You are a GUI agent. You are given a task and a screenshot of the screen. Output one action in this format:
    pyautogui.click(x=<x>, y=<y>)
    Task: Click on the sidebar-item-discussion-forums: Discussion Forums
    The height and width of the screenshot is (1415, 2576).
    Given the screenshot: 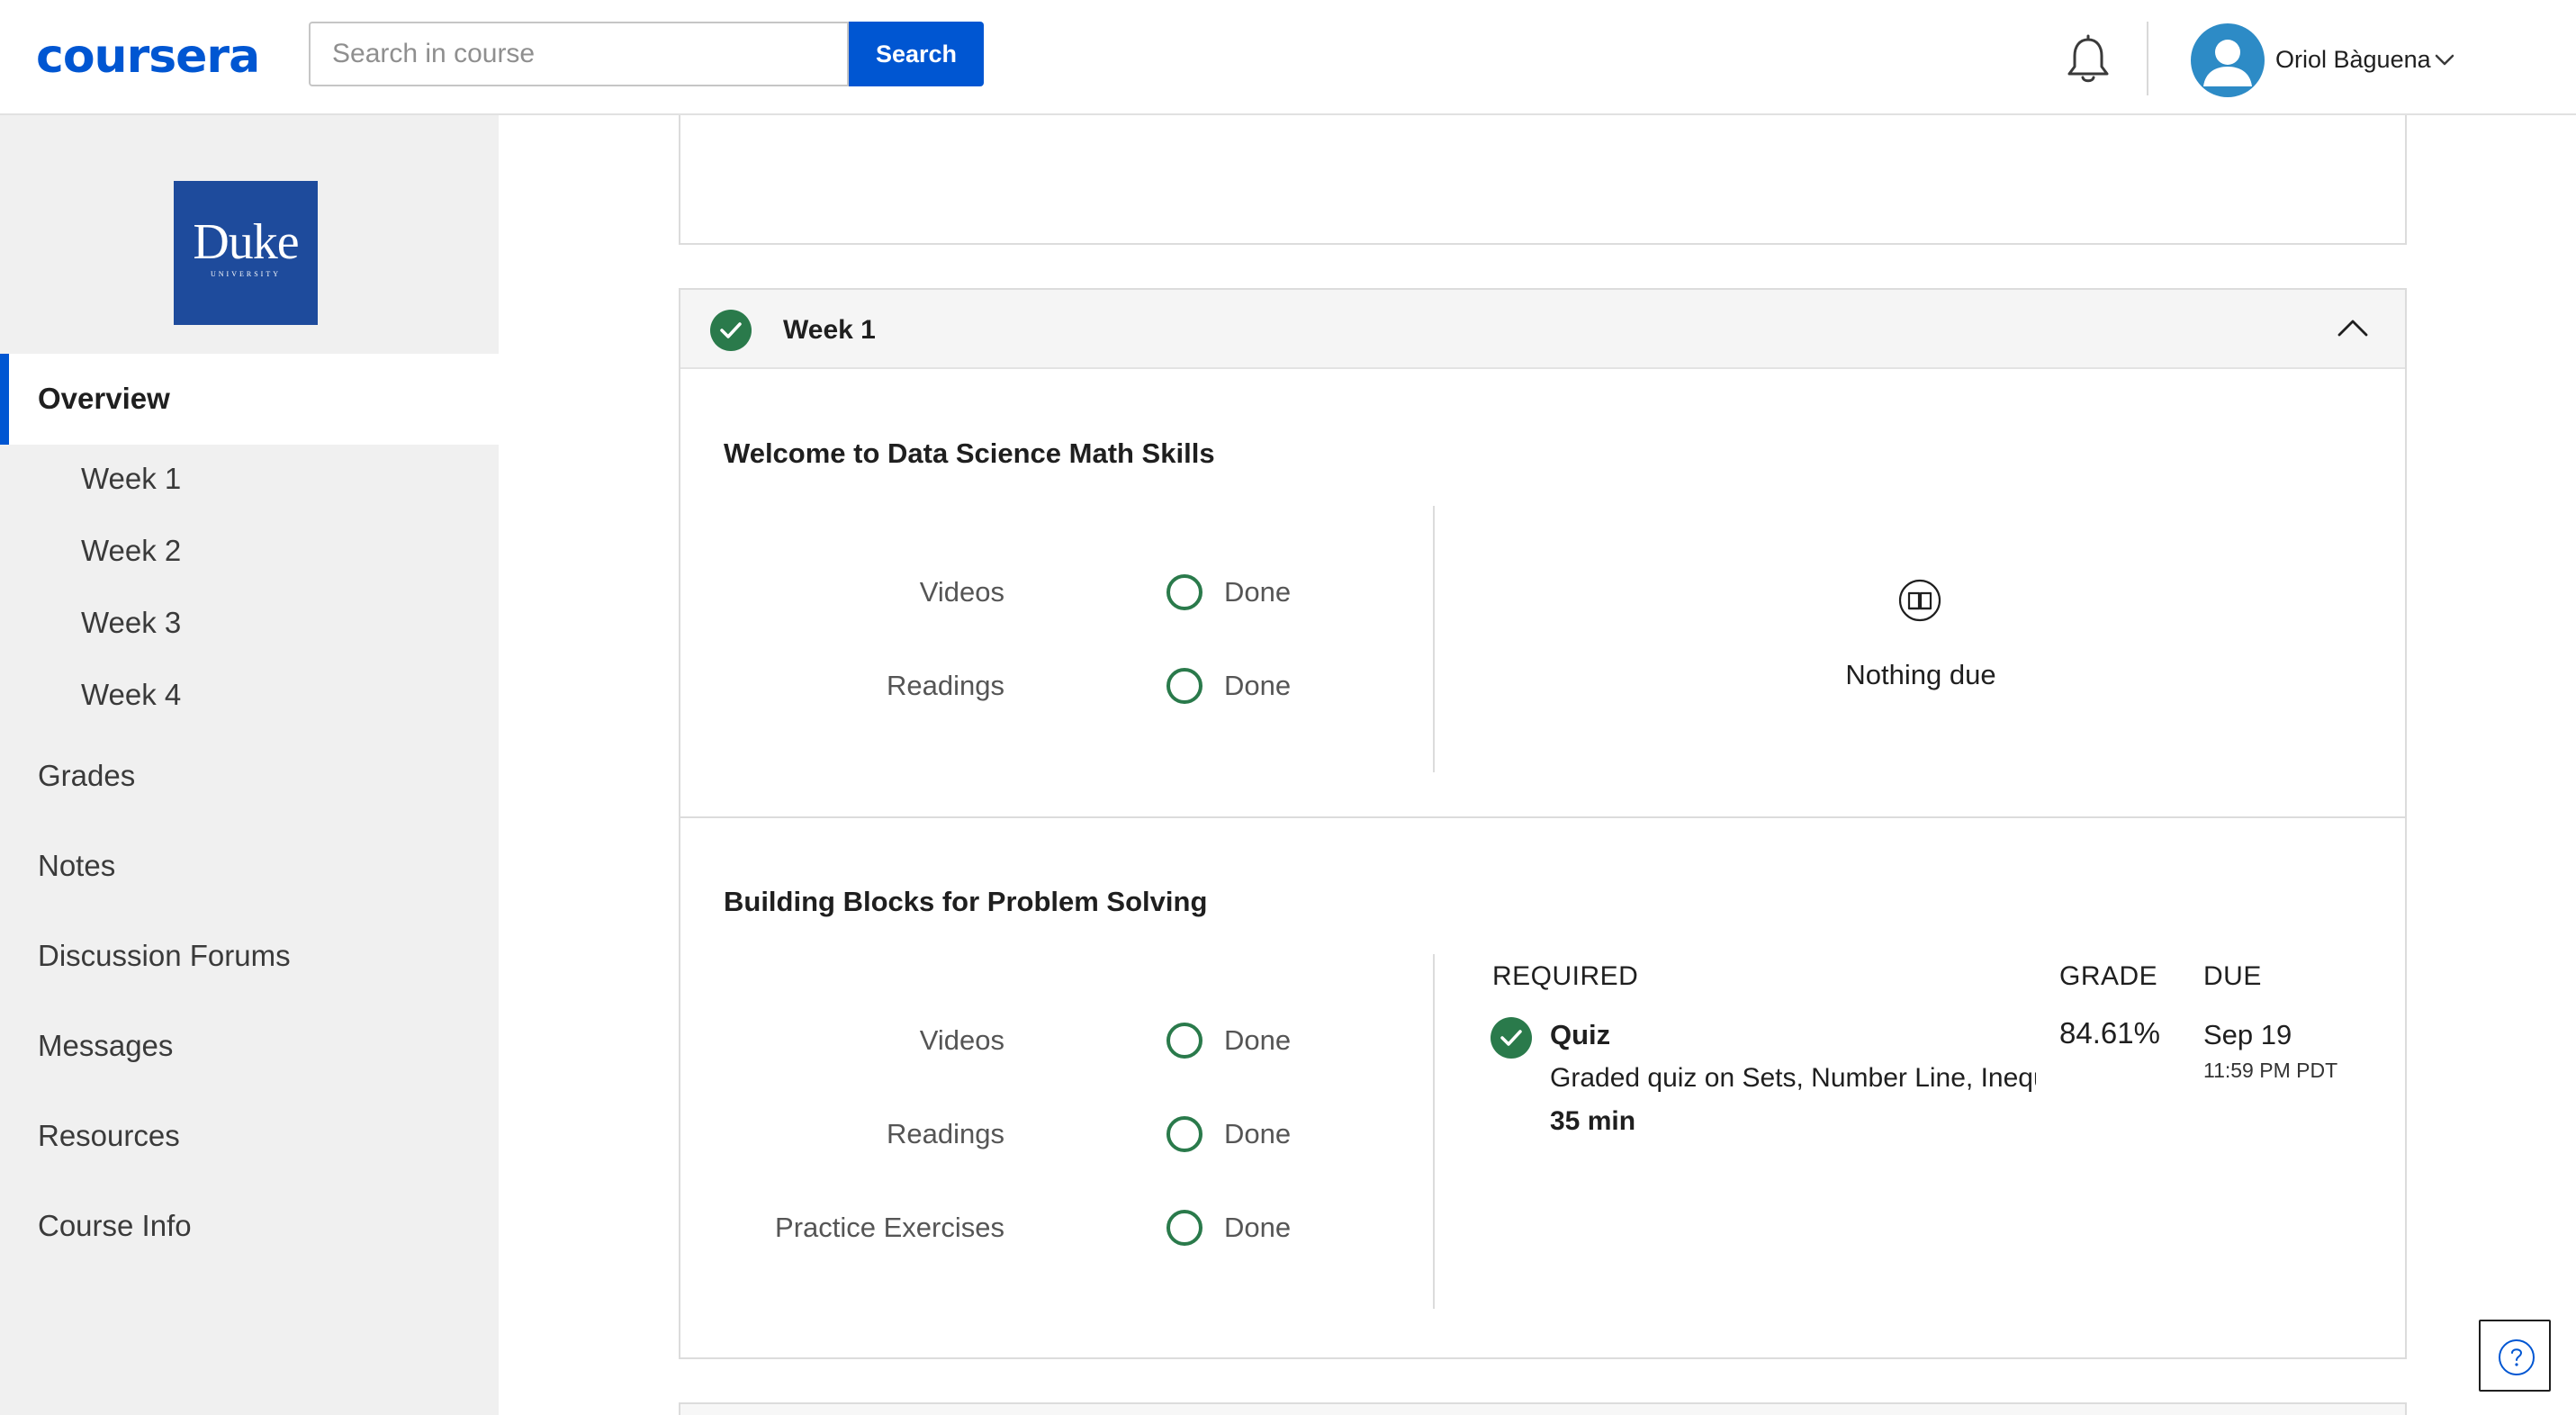 What is the action you would take?
    pyautogui.click(x=164, y=956)
    